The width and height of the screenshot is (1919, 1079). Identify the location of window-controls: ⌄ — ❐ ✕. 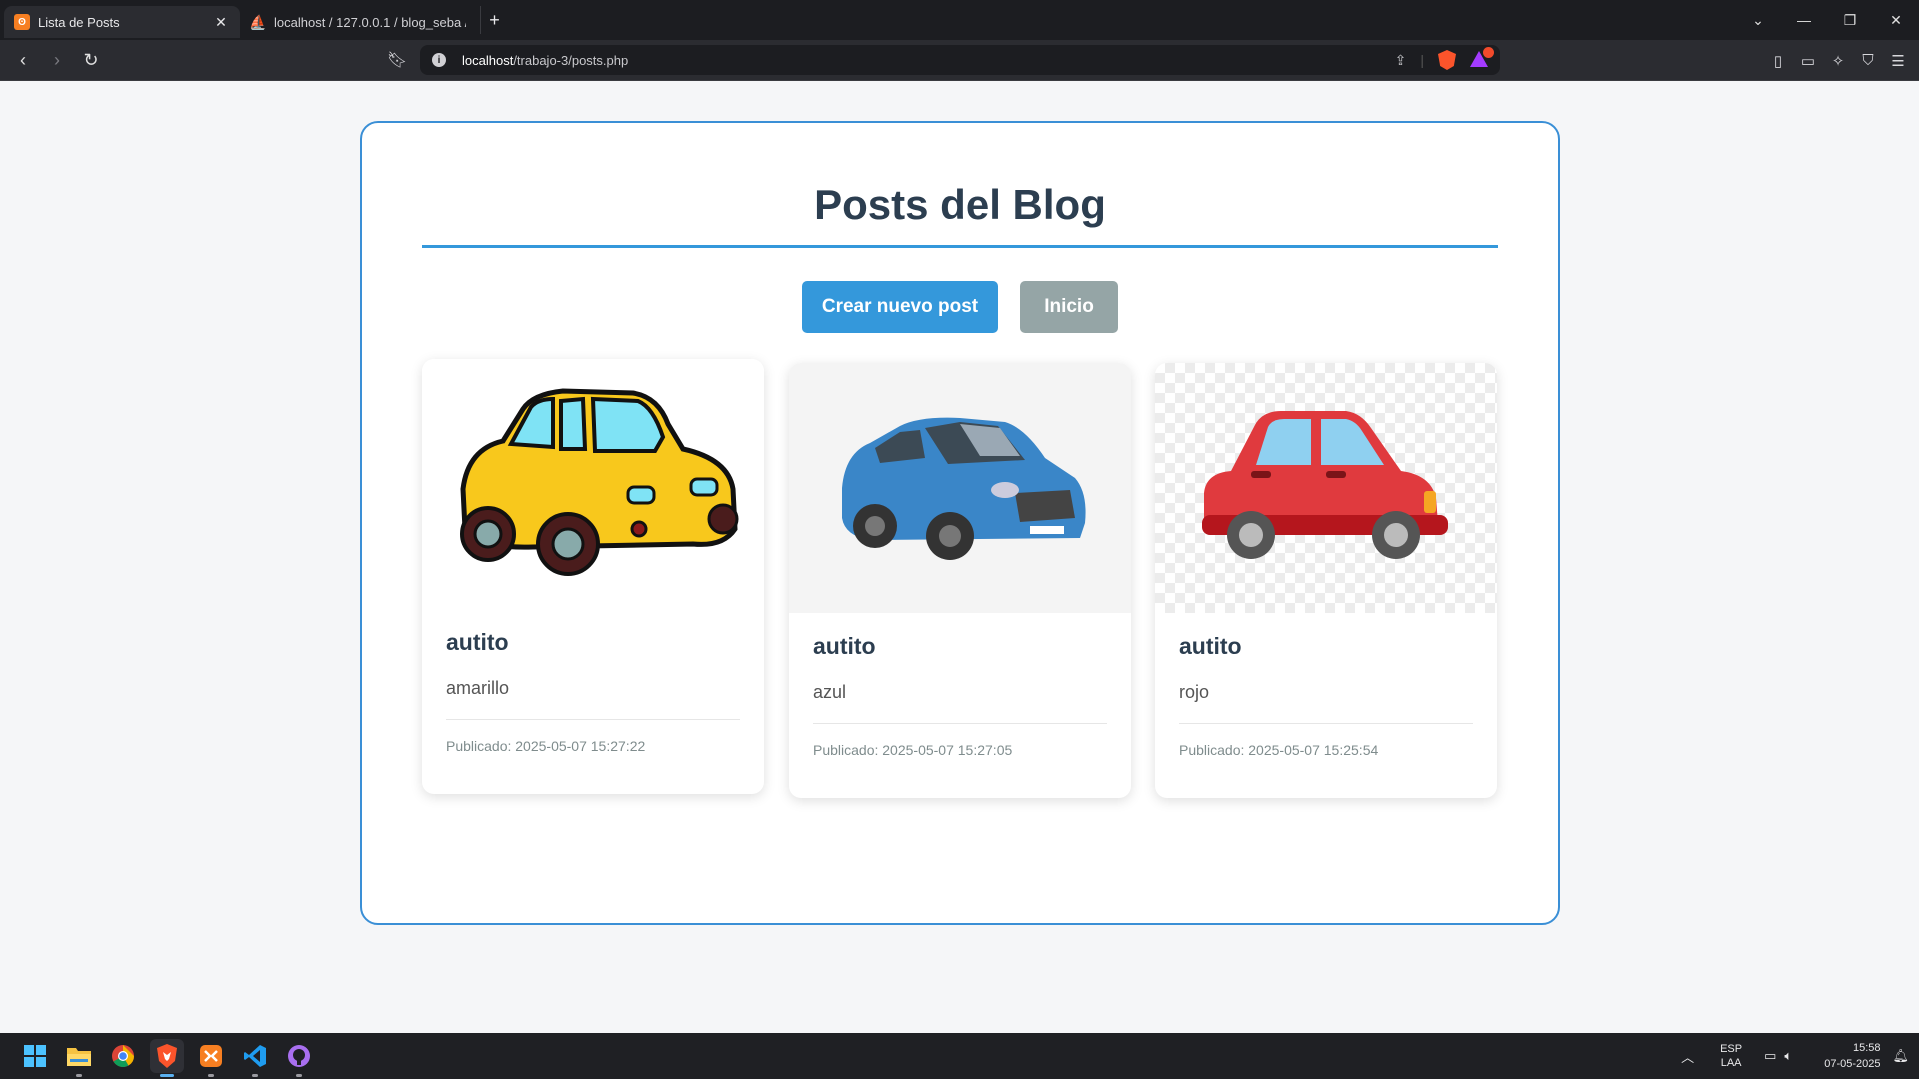
(1827, 20).